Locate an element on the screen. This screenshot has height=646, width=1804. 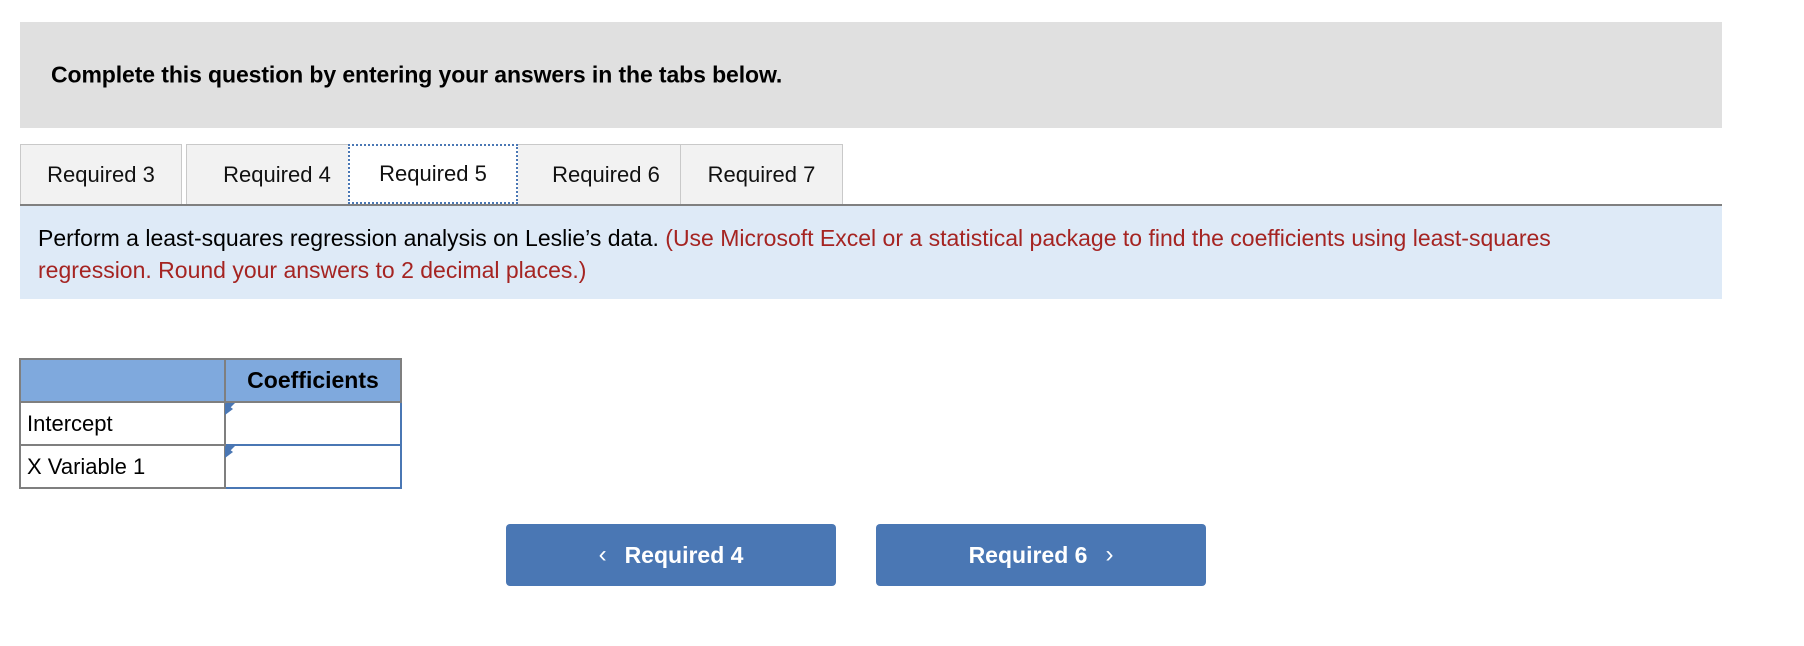
tab-label: Required 4 is located at coordinates (277, 174).